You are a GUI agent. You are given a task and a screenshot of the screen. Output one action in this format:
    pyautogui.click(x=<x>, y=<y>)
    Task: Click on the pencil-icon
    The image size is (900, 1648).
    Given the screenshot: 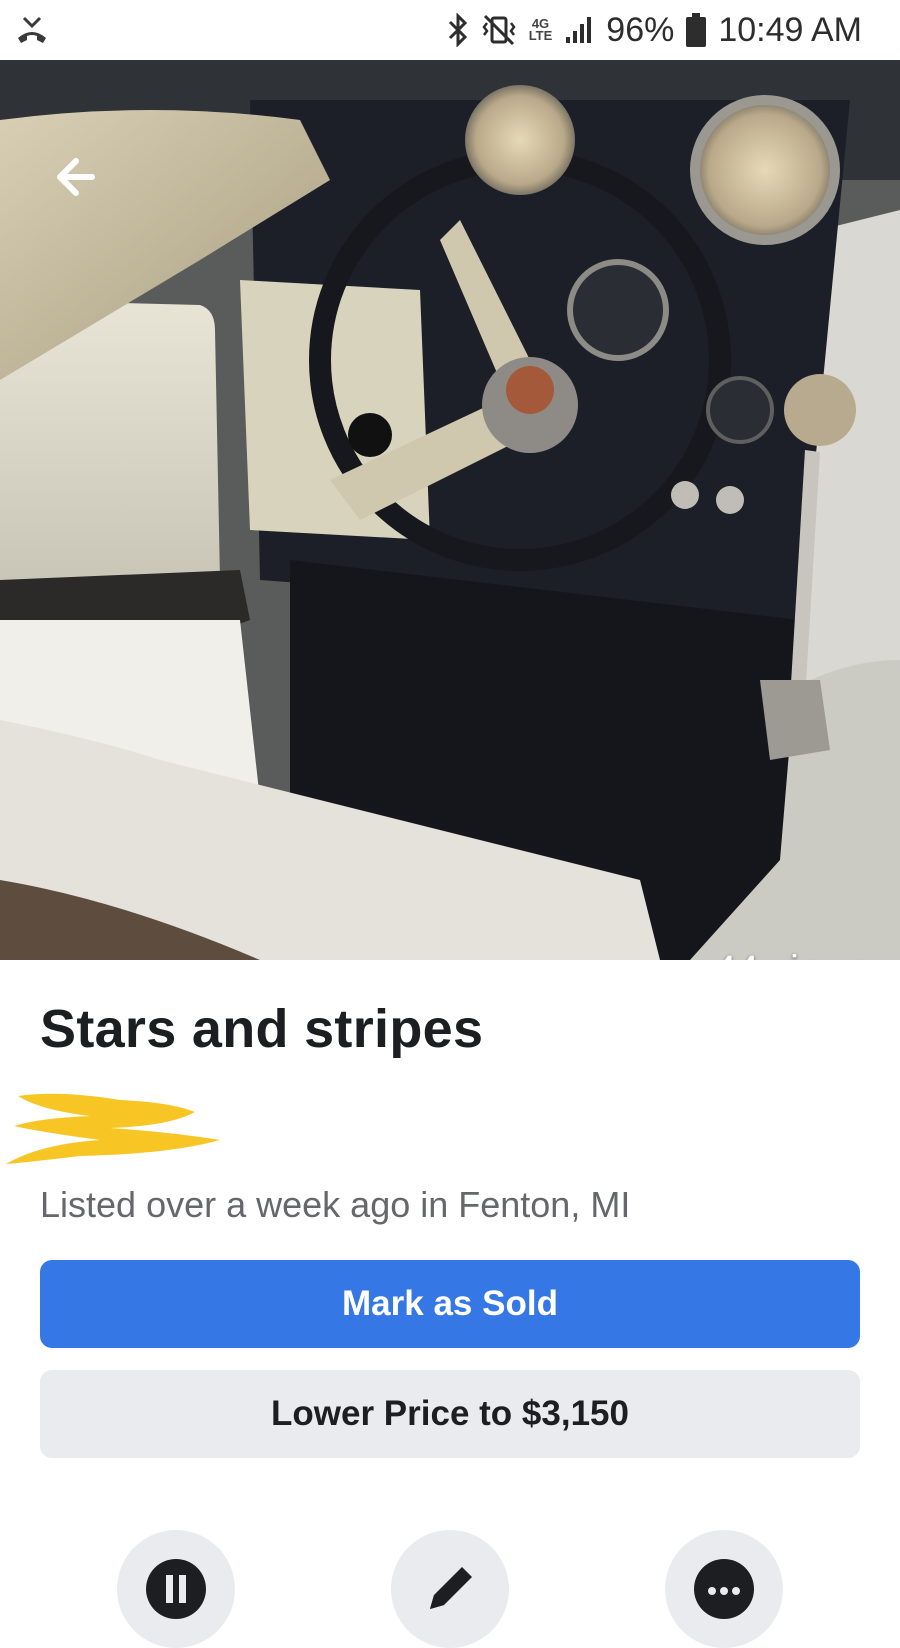 What is the action you would take?
    pyautogui.click(x=451, y=1588)
    